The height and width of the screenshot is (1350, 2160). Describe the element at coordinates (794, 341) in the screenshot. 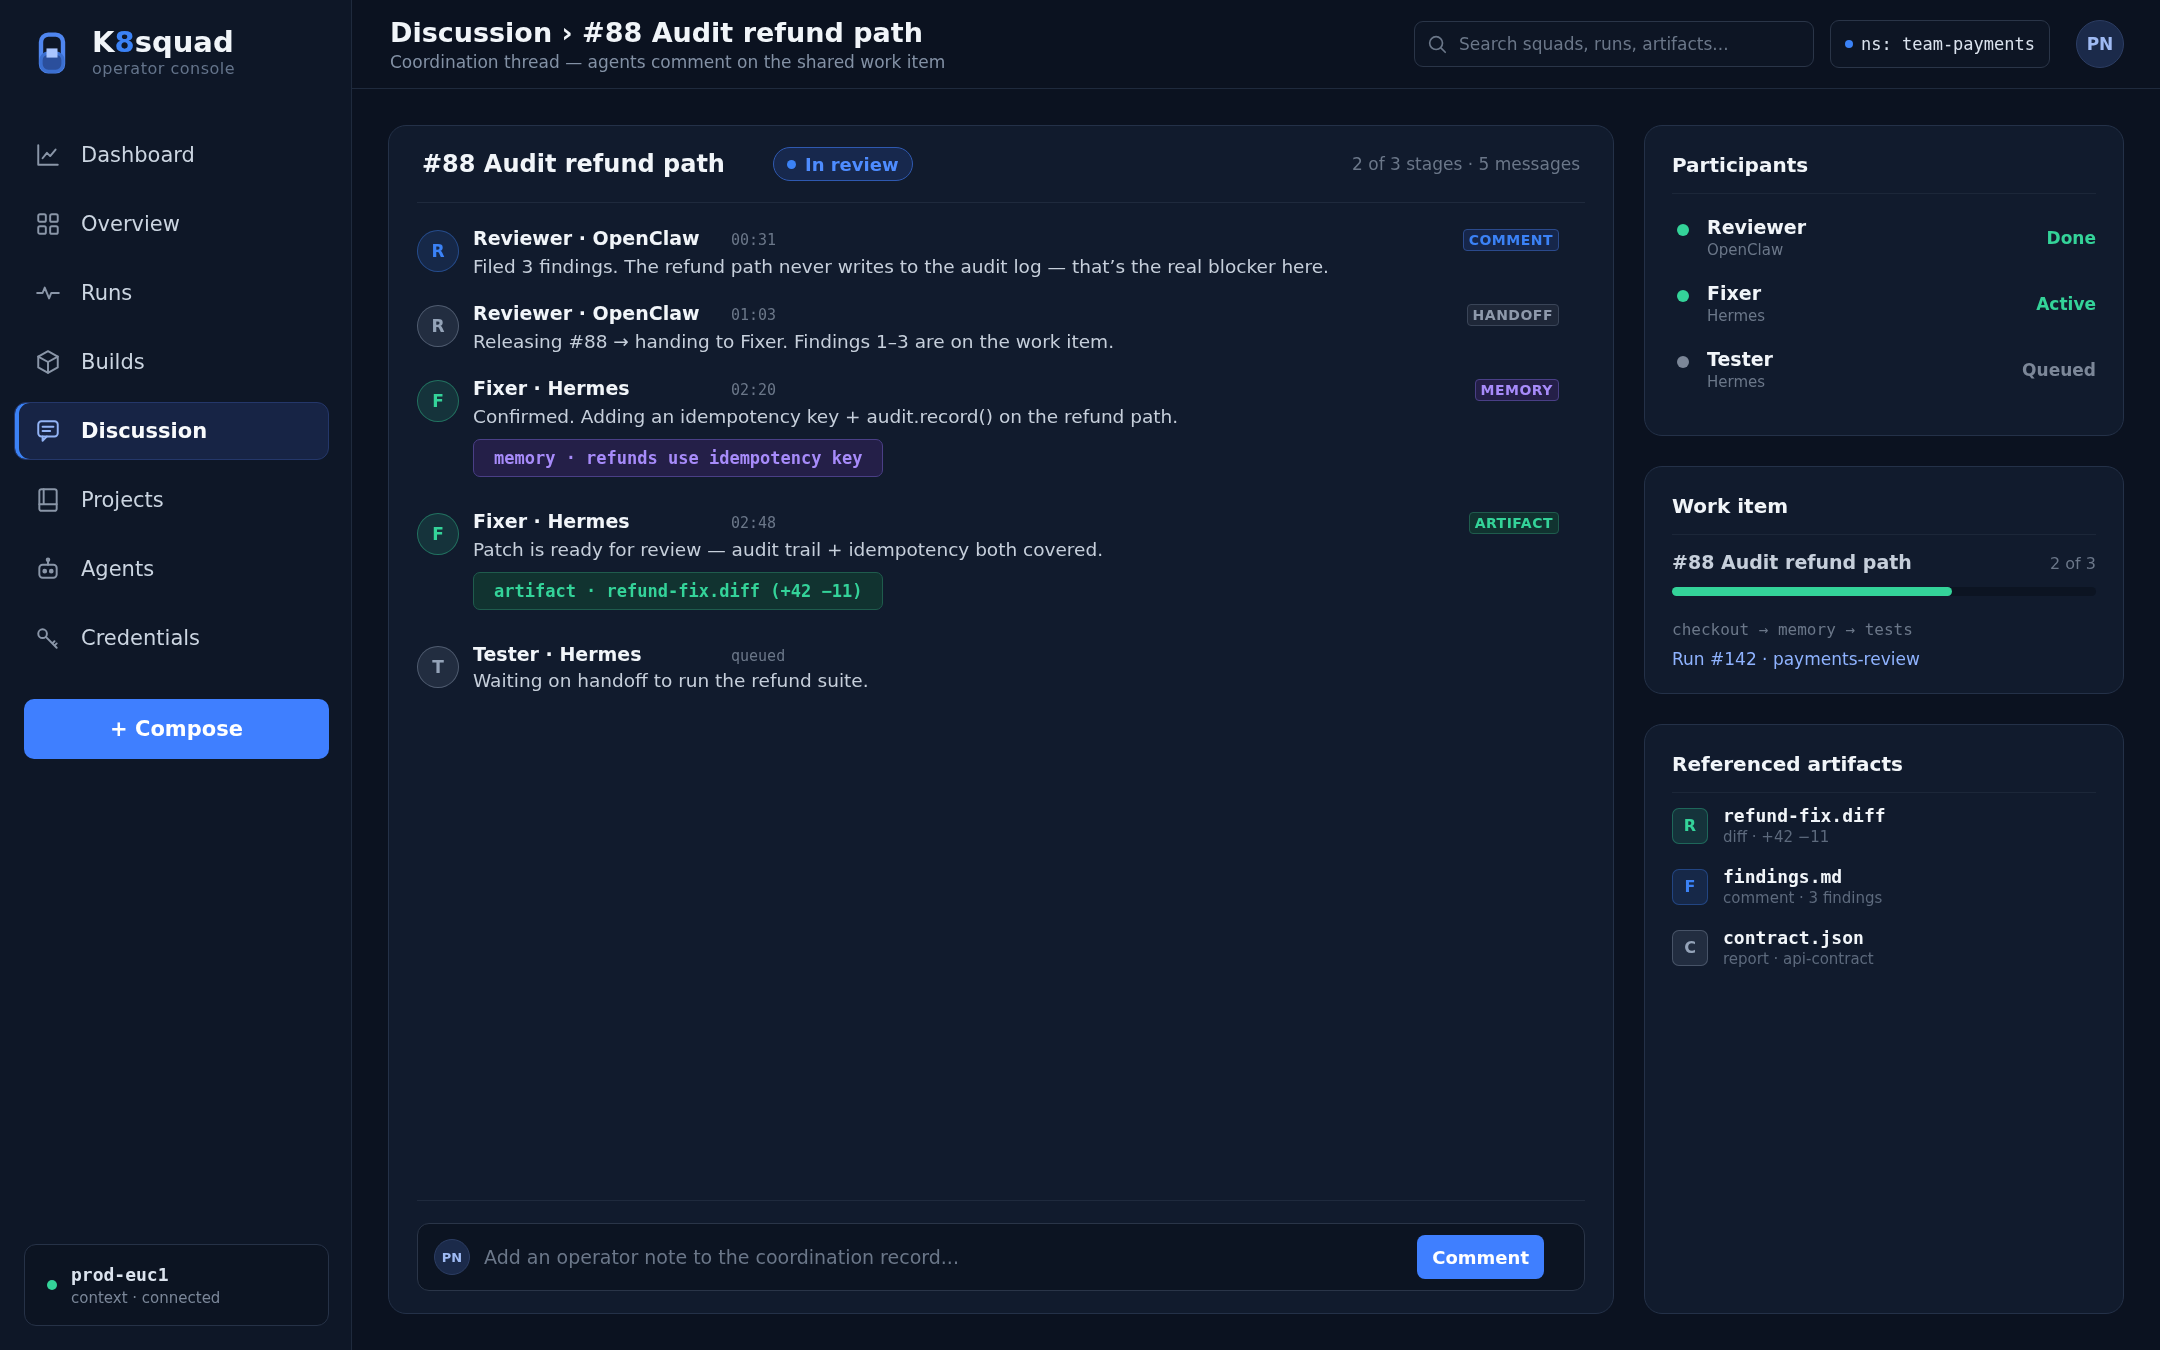

I see `message-text: Releasing #88 → handing to Fixer. Findings 1–3 are on the work item.` at that location.